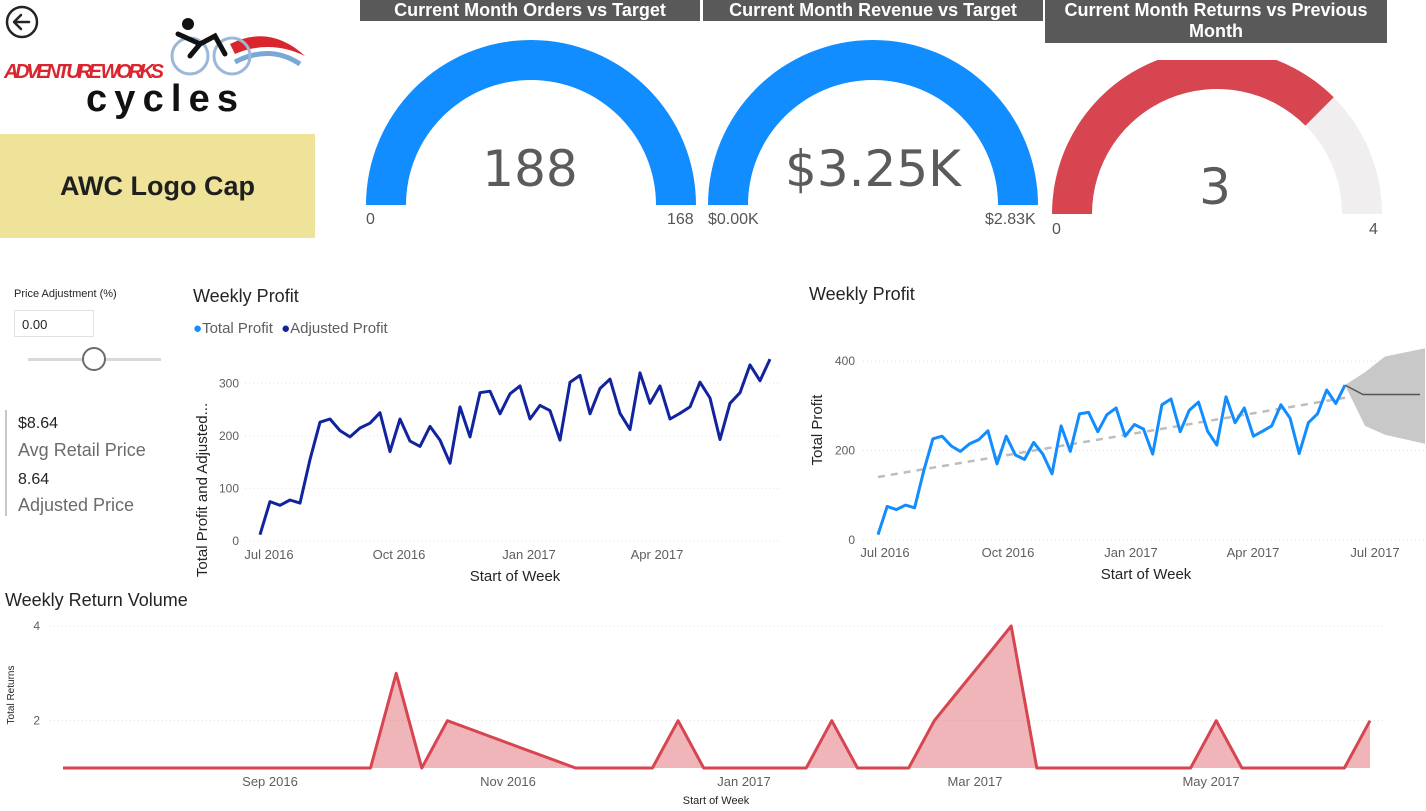 The height and width of the screenshot is (811, 1426). I want to click on adjusted-price-value: 8.64, so click(34, 479).